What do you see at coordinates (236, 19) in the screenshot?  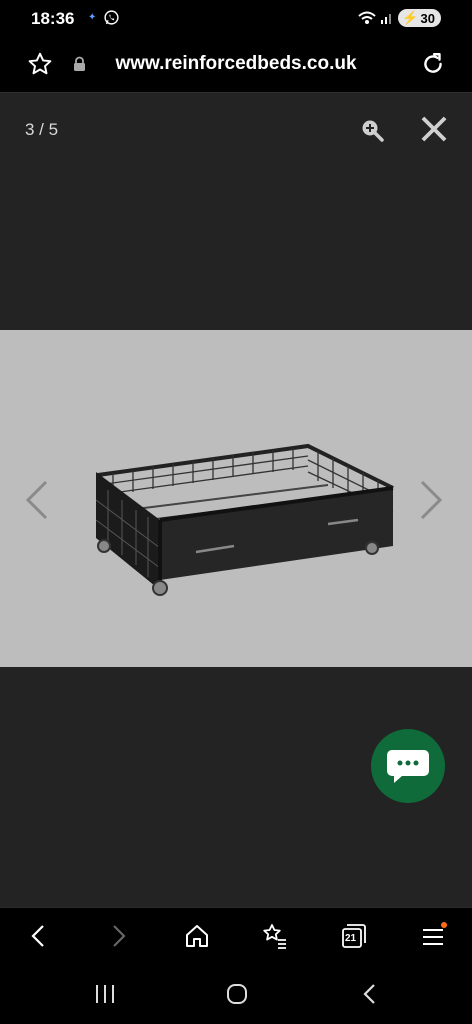 I see `status-bar: 18:36 ✦ ⚡ 30` at bounding box center [236, 19].